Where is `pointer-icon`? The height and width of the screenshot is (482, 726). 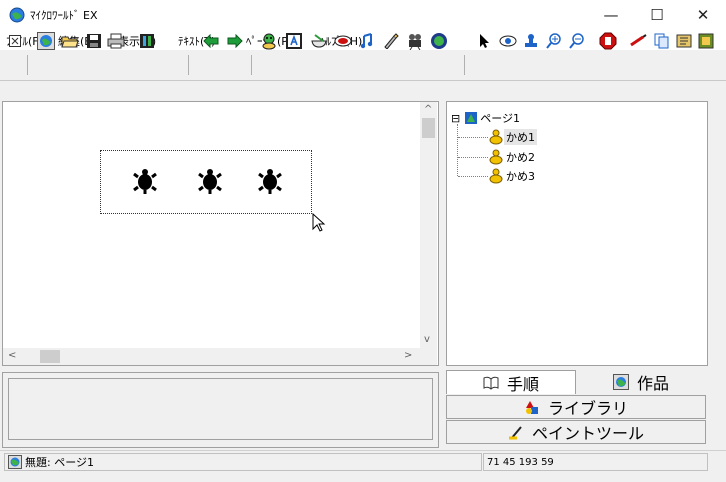 pointer-icon is located at coordinates (484, 41).